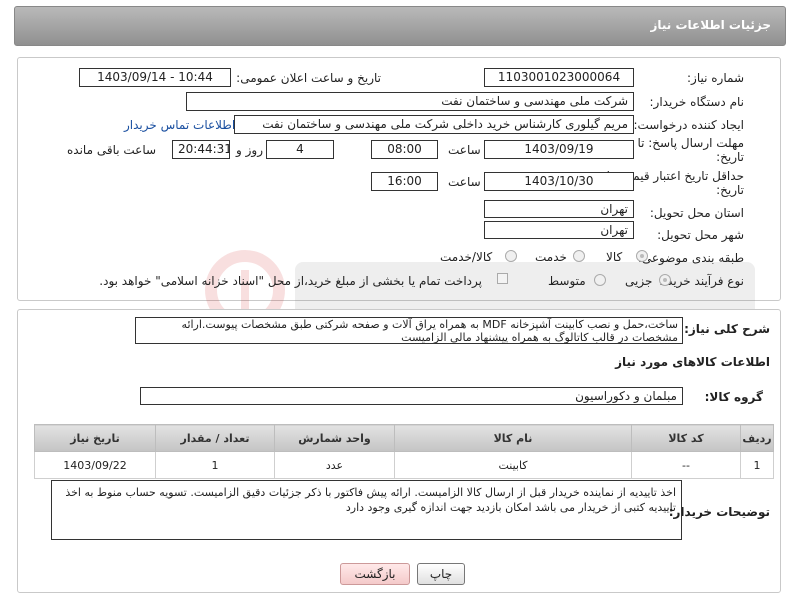  Describe the element at coordinates (665, 280) in the screenshot. I see `process-minor-radio` at that location.